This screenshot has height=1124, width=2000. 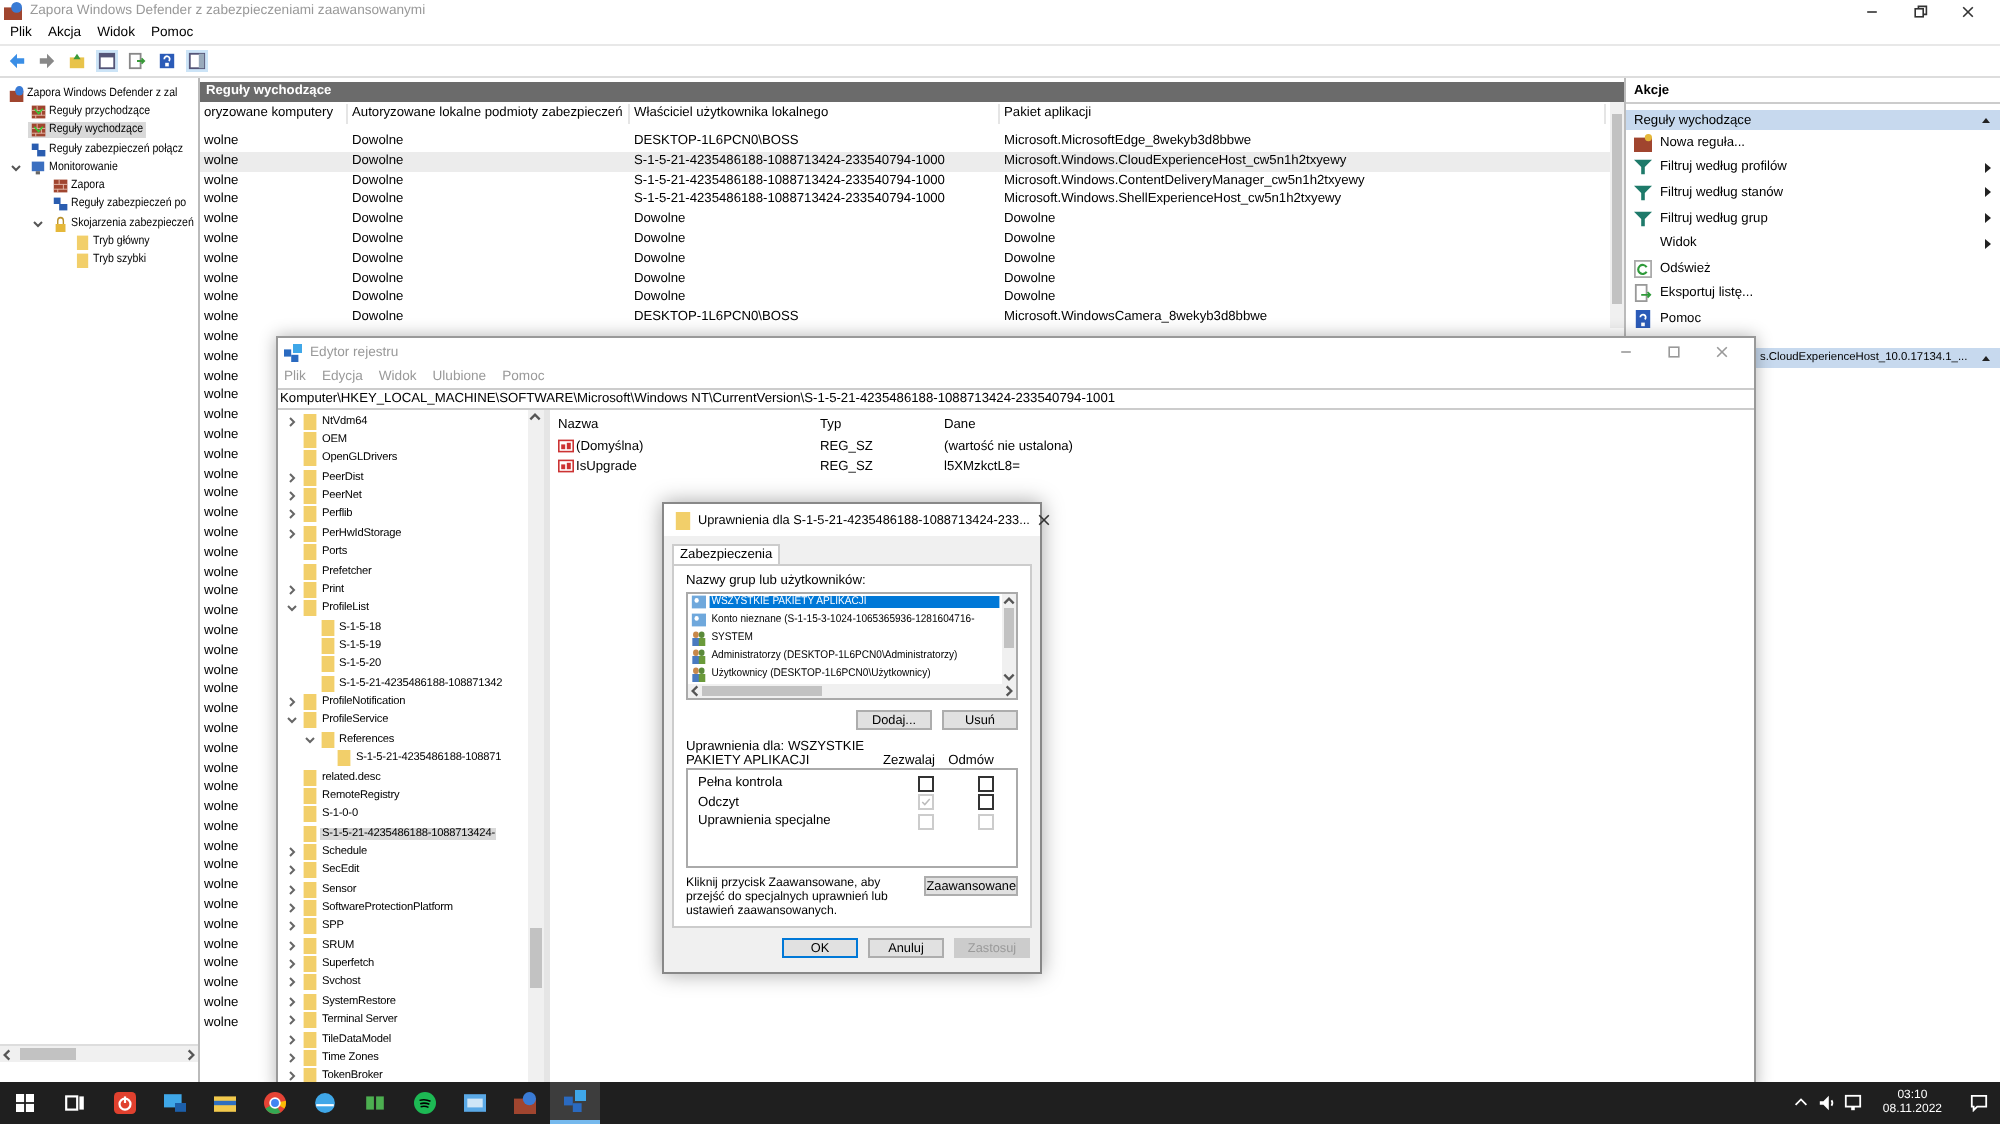 I want to click on network-icon, so click(x=1853, y=1103).